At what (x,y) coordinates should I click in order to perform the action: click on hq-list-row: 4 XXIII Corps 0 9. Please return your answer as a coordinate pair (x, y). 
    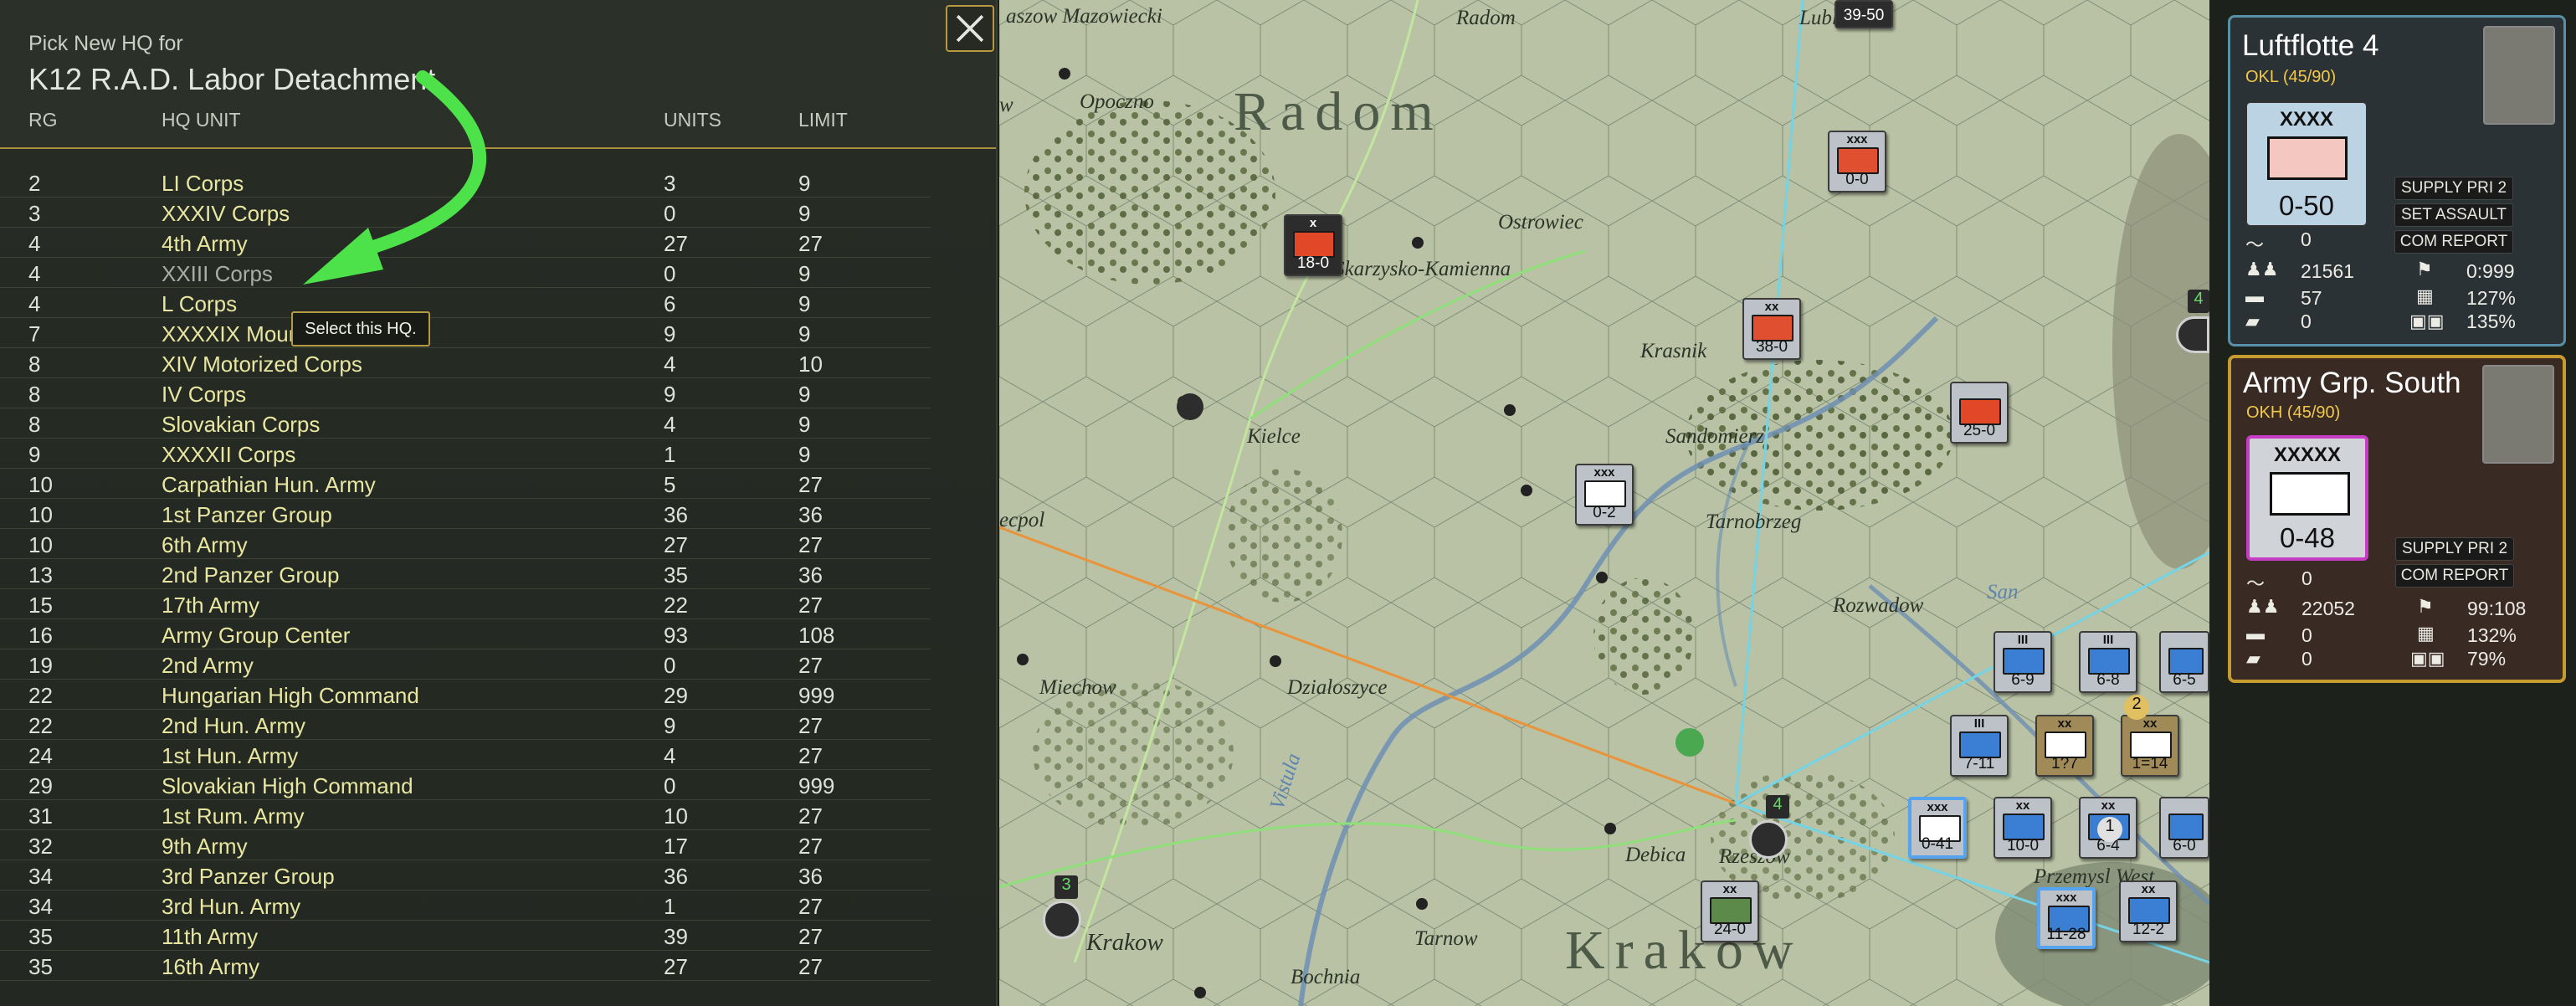
    Looking at the image, I should click on (465, 273).